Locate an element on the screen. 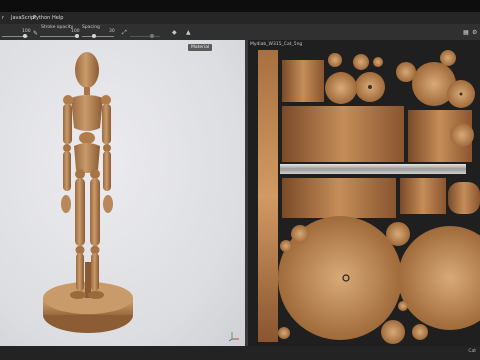 The width and height of the screenshot is (480, 360). menu-item-help: Help is located at coordinates (57, 18).